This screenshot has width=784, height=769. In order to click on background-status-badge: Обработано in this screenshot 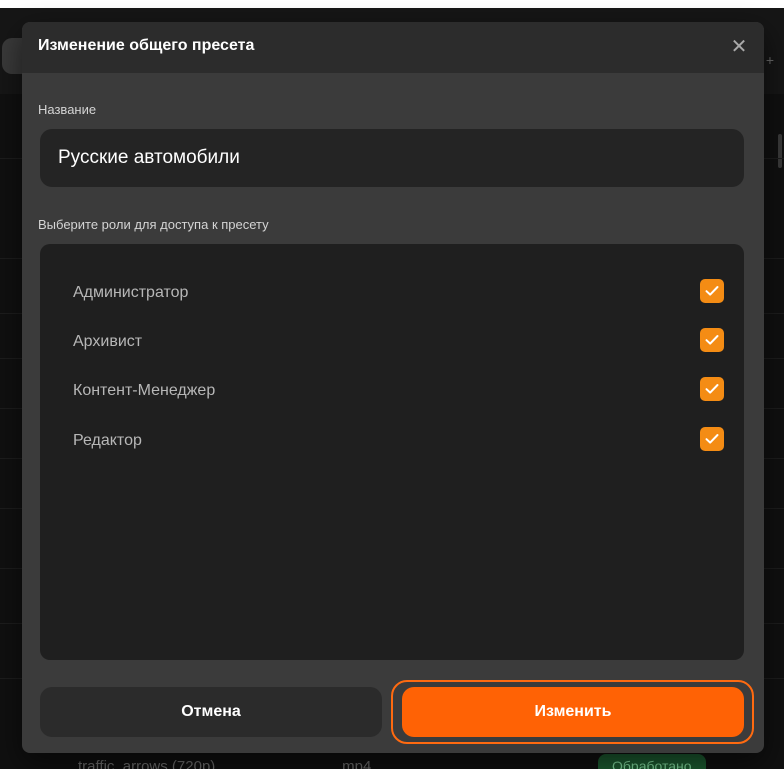, I will do `click(652, 761)`.